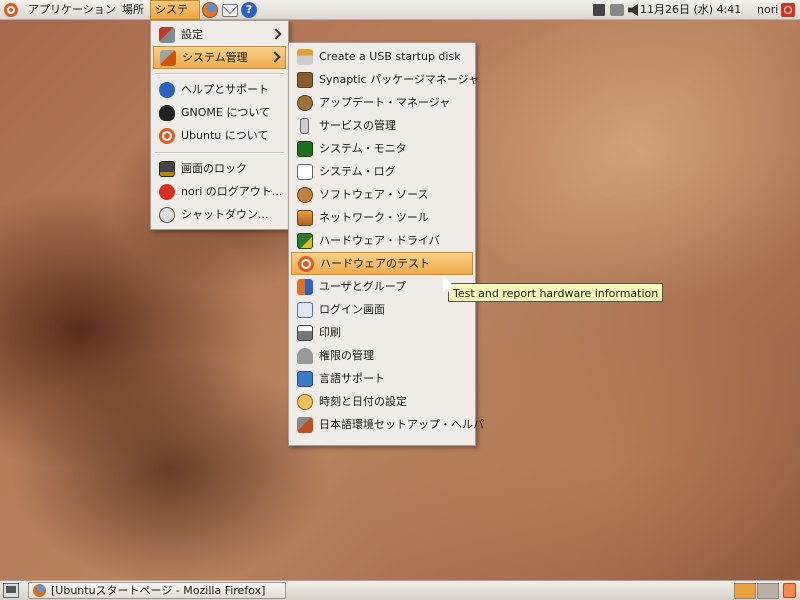 The width and height of the screenshot is (800, 600). What do you see at coordinates (305, 333) in the screenshot?
I see `printing-icon` at bounding box center [305, 333].